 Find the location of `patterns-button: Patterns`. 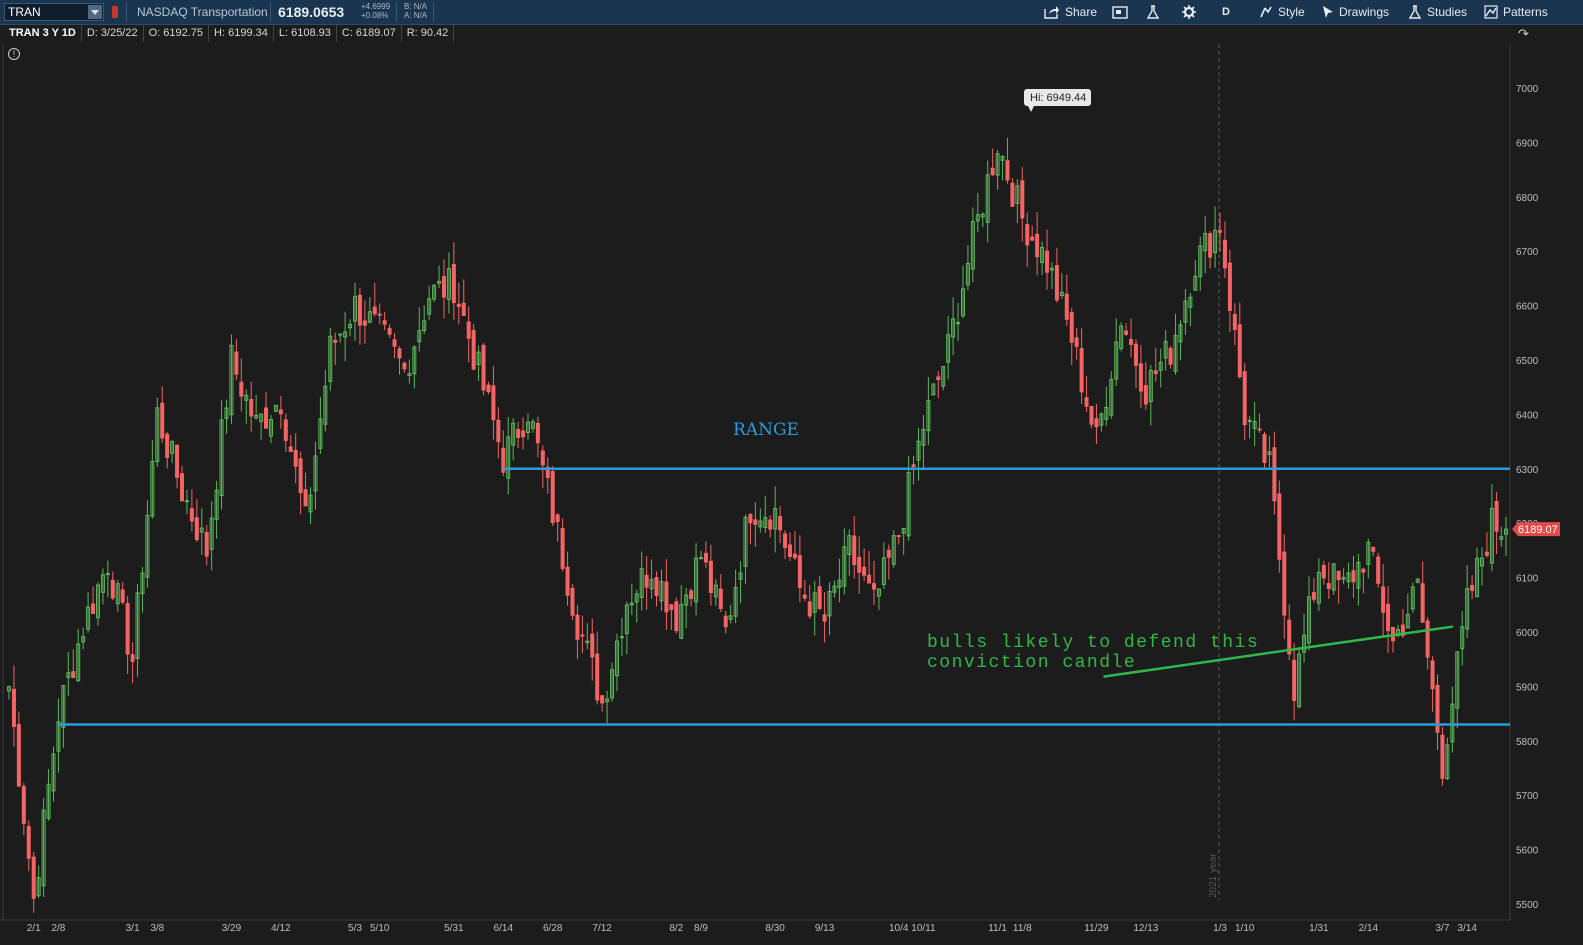

patterns-button: Patterns is located at coordinates (1516, 12).